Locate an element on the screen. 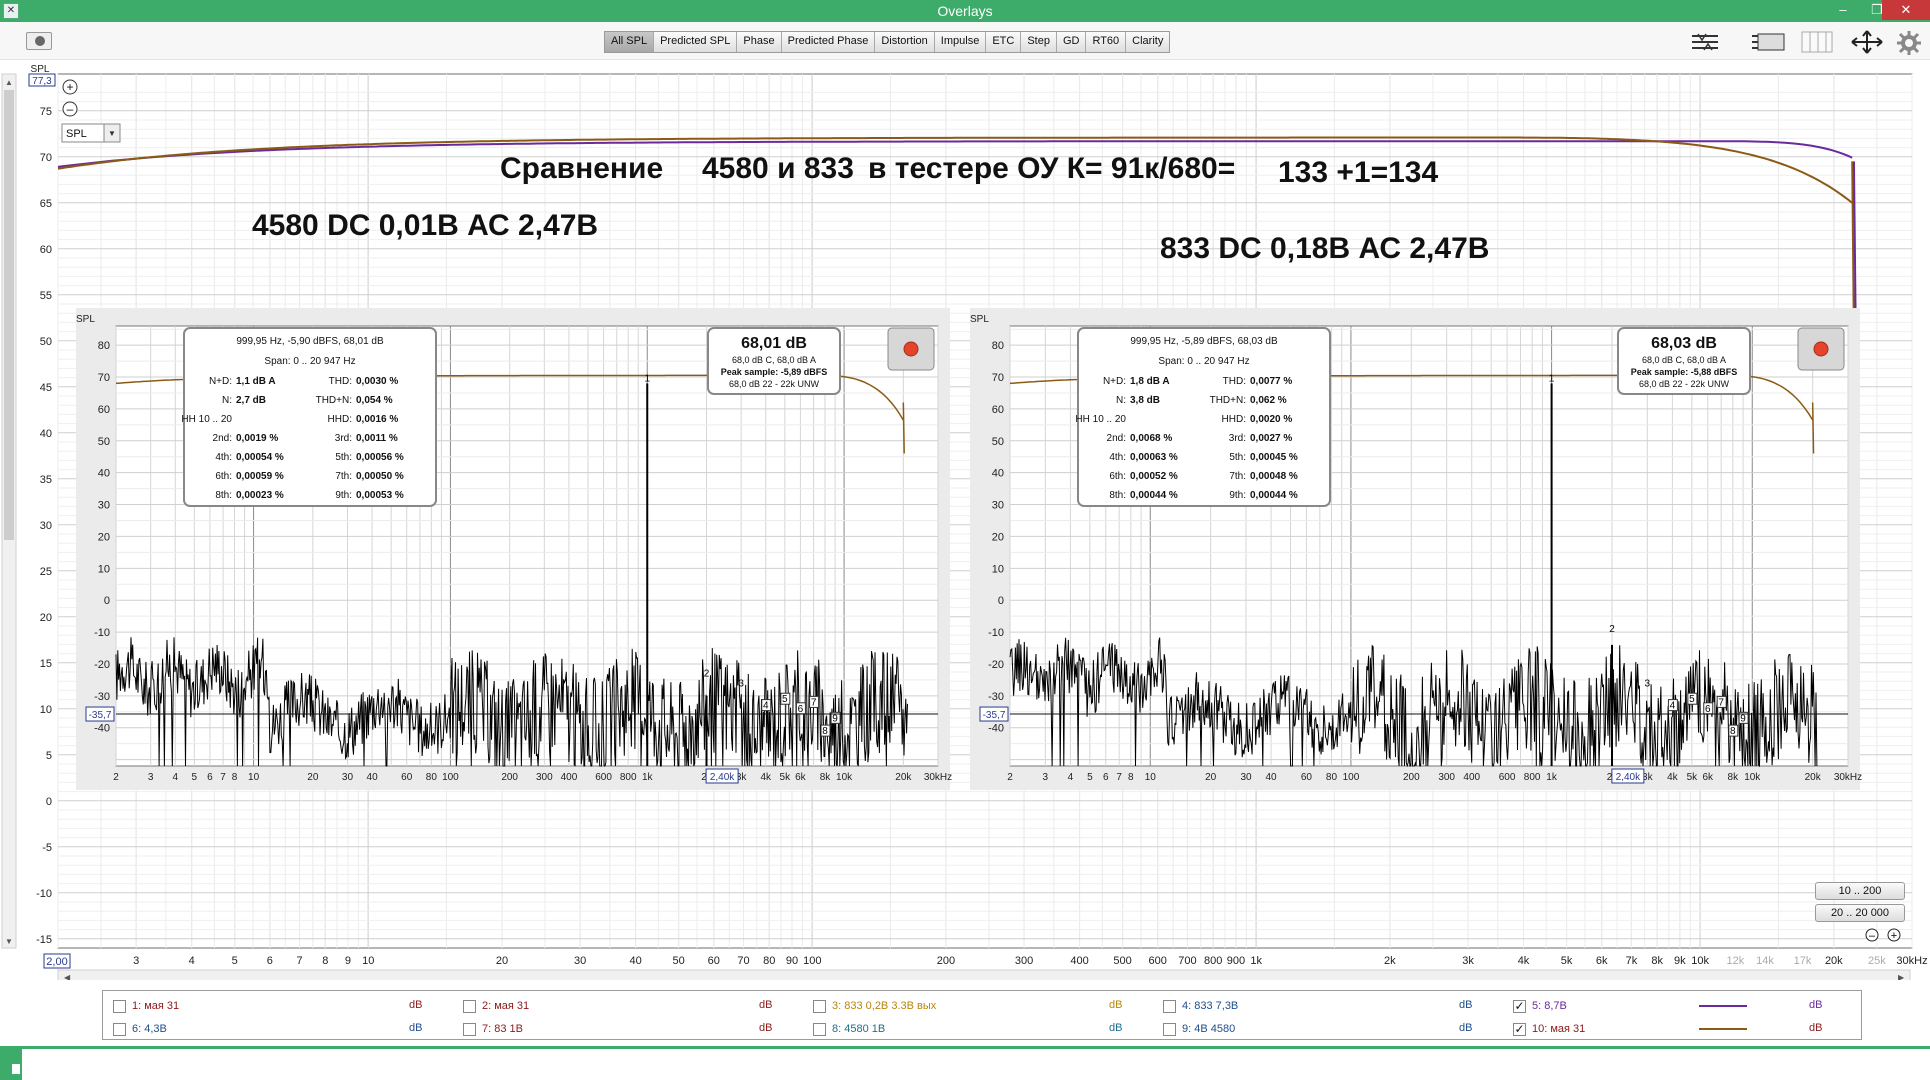 This screenshot has width=1930, height=1080. info-row-label: 6th: is located at coordinates (1117, 476).